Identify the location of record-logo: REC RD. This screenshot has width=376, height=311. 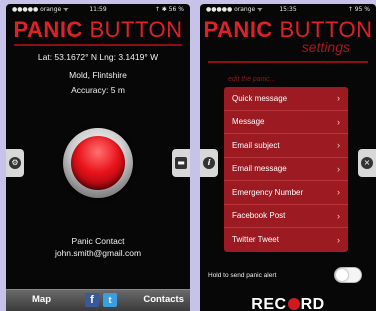
(288, 303).